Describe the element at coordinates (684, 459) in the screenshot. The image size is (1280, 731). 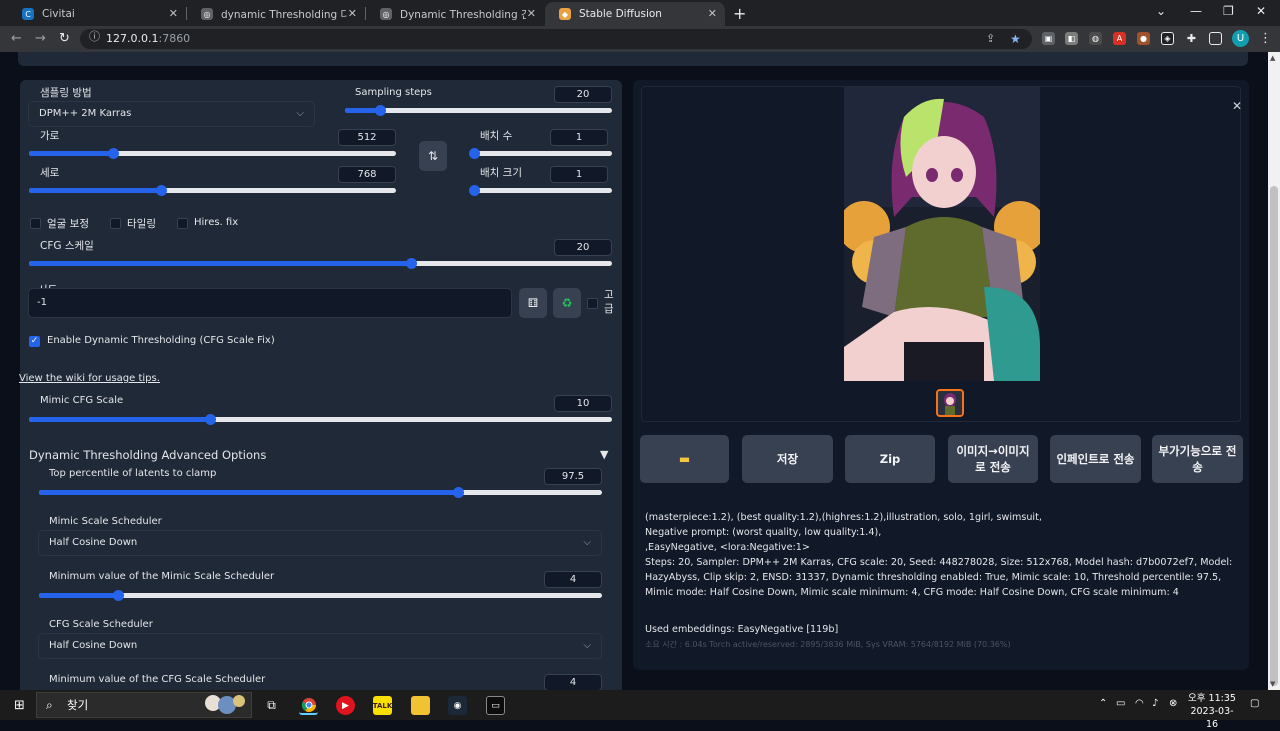
I see `open-folder-button: ▬` at that location.